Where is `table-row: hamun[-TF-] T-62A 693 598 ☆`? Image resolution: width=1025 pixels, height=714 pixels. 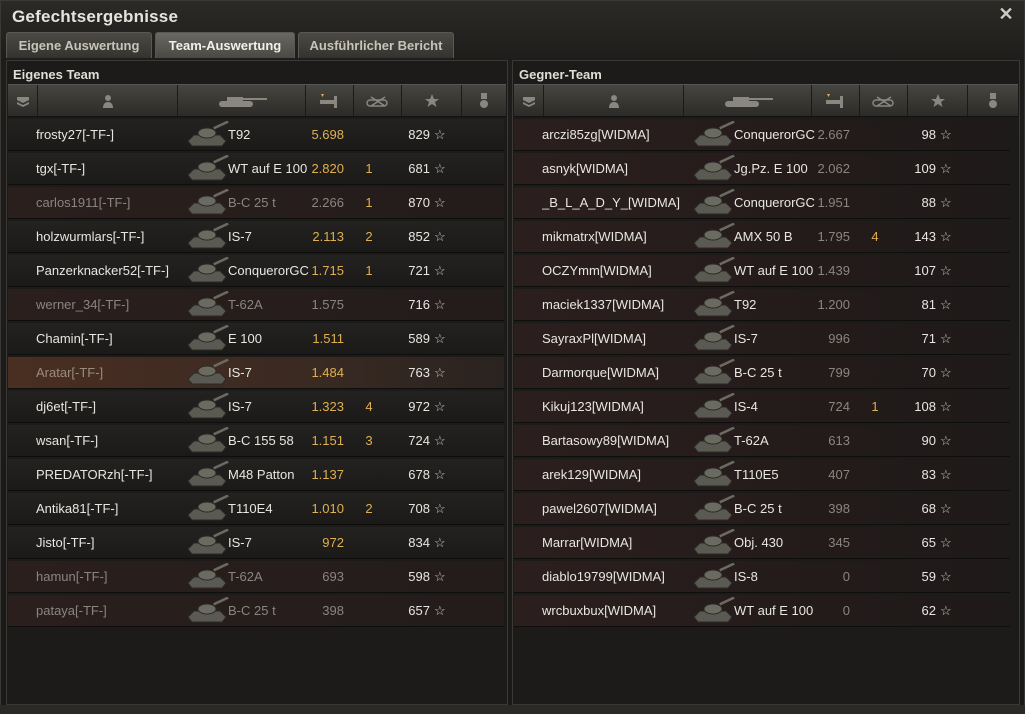
table-row: hamun[-TF-] T-62A 693 598 ☆ is located at coordinates (256, 577).